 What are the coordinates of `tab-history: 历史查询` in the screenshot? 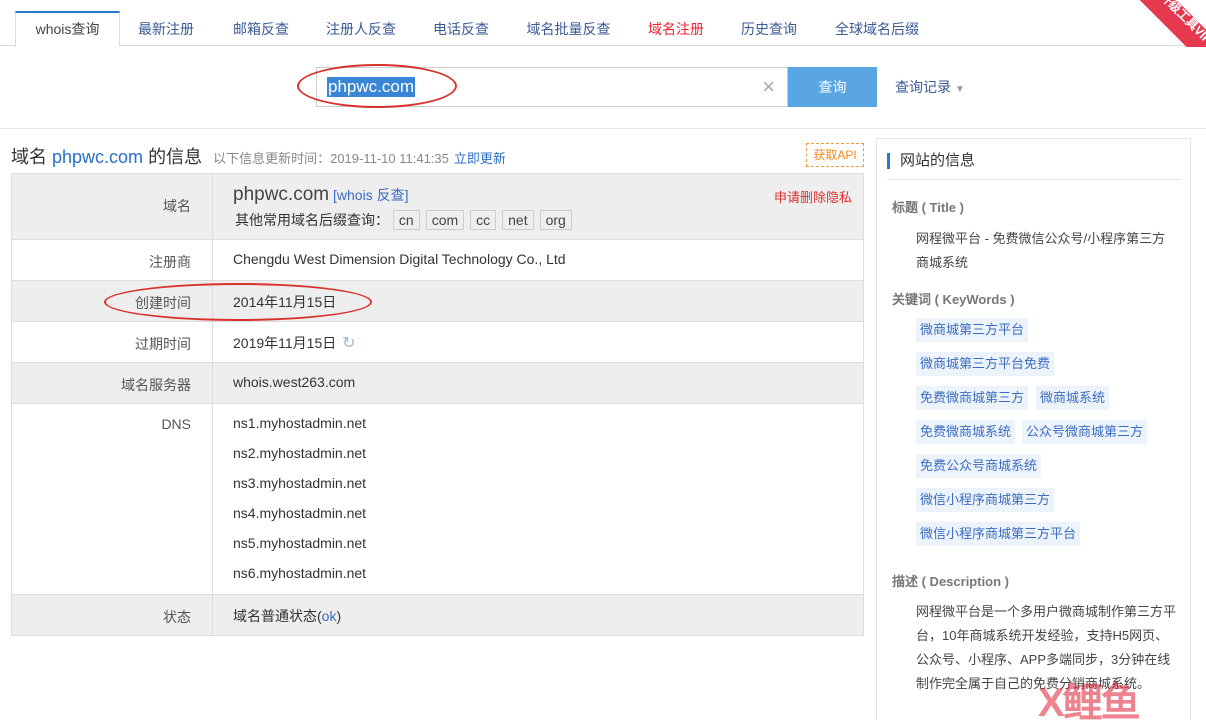 It's located at (769, 29).